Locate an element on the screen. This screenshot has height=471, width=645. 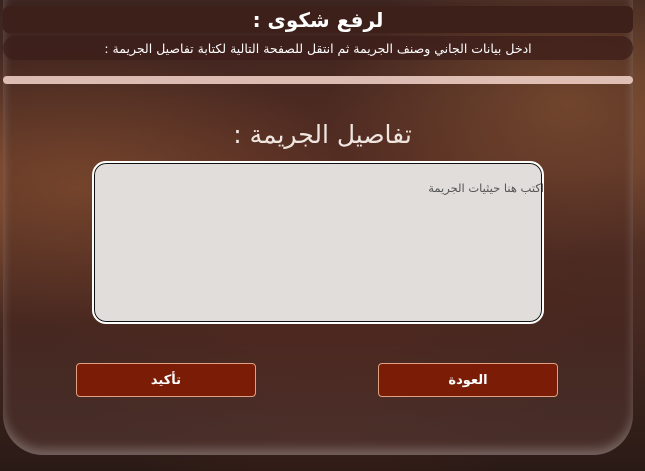
confirm-button: تأكيد is located at coordinates (166, 380).